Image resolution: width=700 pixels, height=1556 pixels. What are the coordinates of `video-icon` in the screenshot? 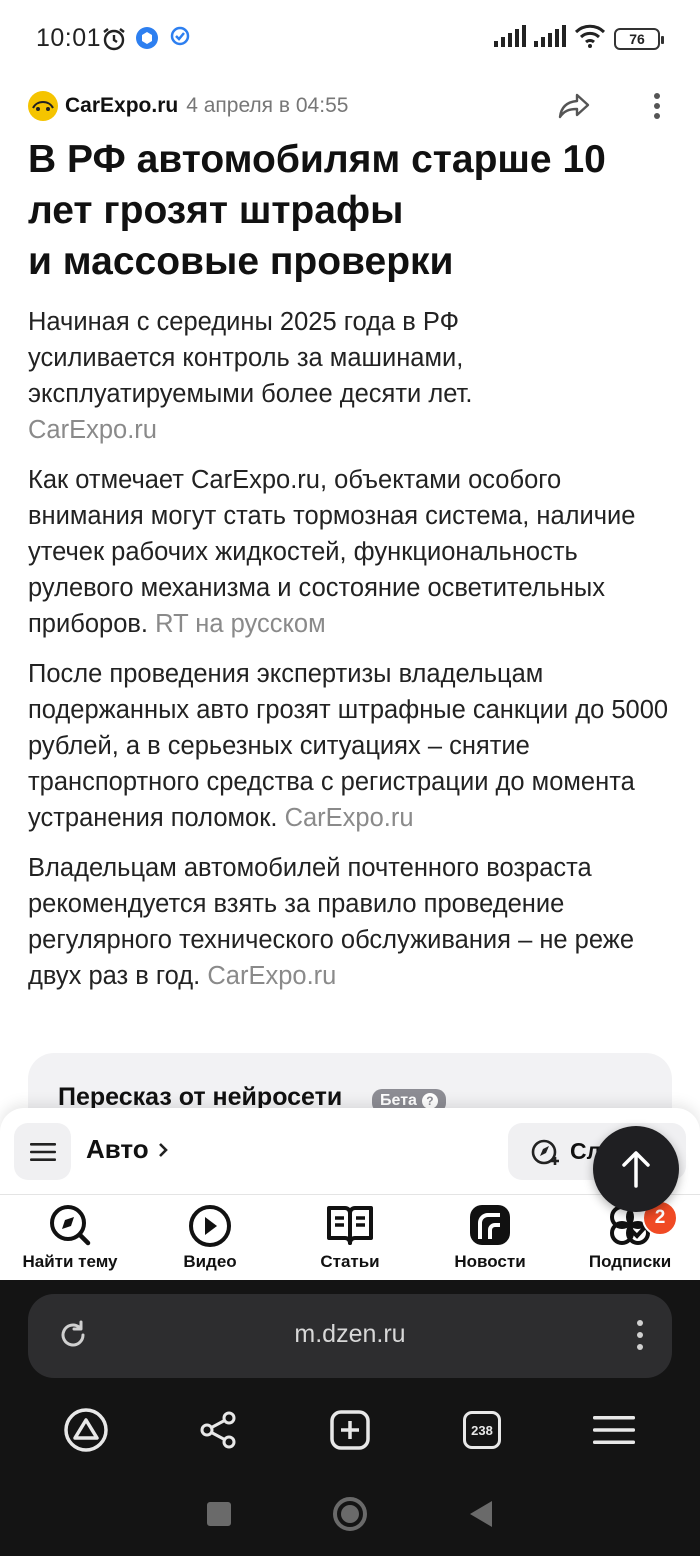 It's located at (210, 1225).